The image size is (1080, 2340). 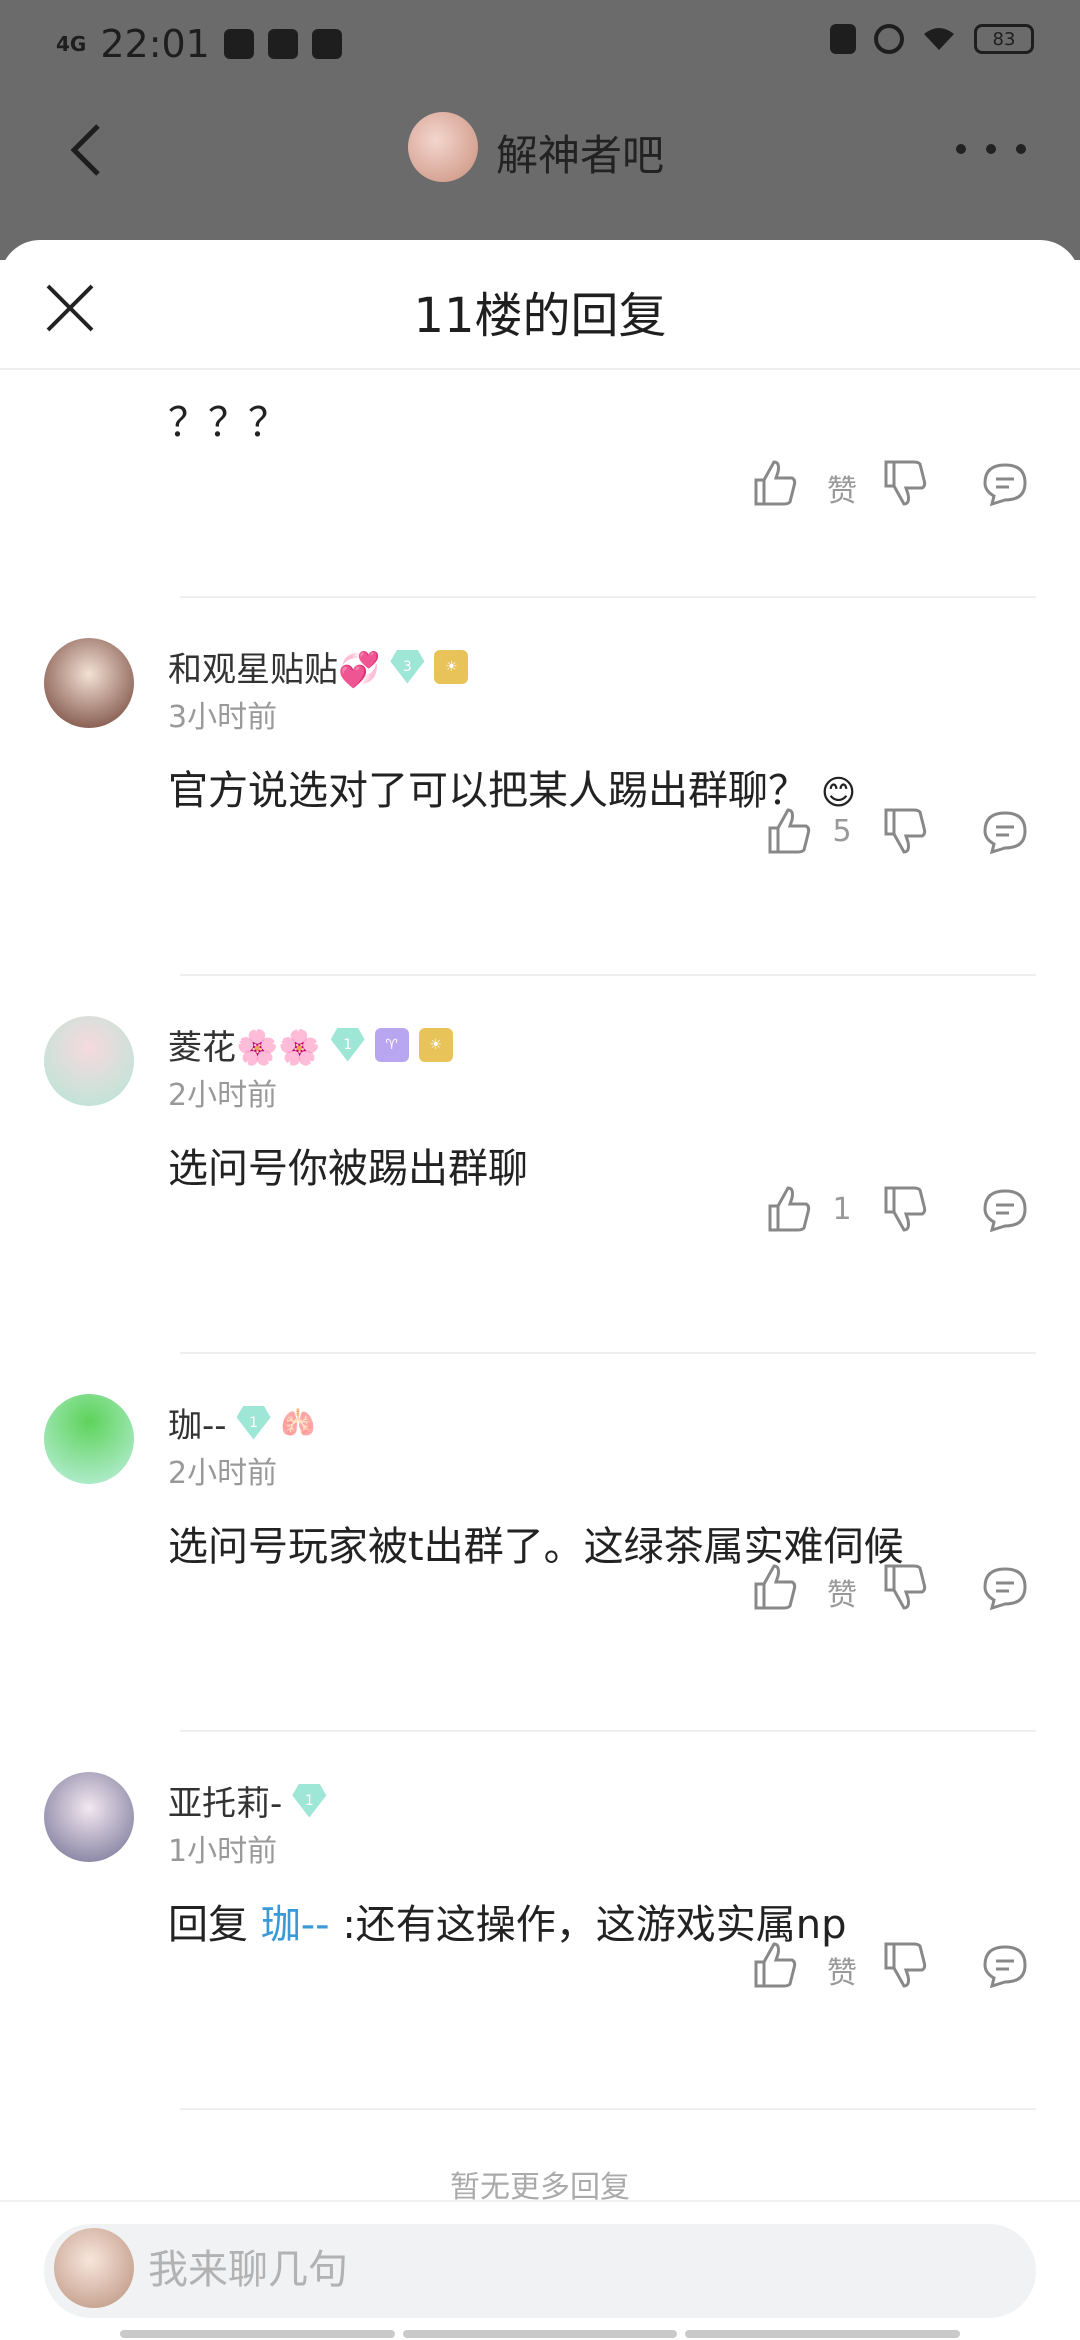 What do you see at coordinates (548, 2270) in the screenshot?
I see `reply-input` at bounding box center [548, 2270].